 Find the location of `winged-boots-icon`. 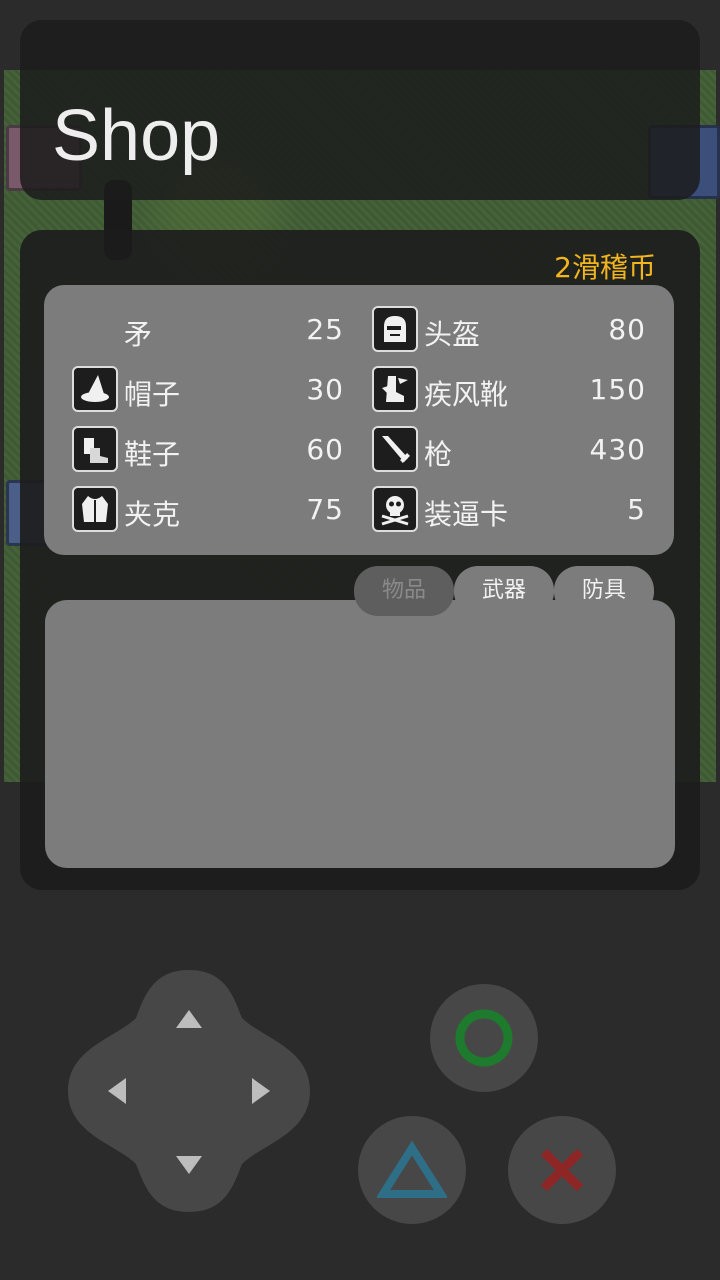

winged-boots-icon is located at coordinates (395, 389).